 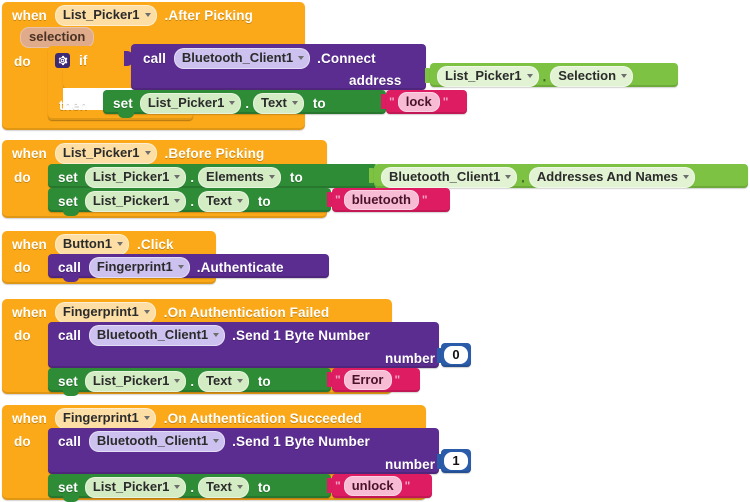 I want to click on component-dropdown-list-picker1-getter: List_Picker1, so click(x=488, y=76).